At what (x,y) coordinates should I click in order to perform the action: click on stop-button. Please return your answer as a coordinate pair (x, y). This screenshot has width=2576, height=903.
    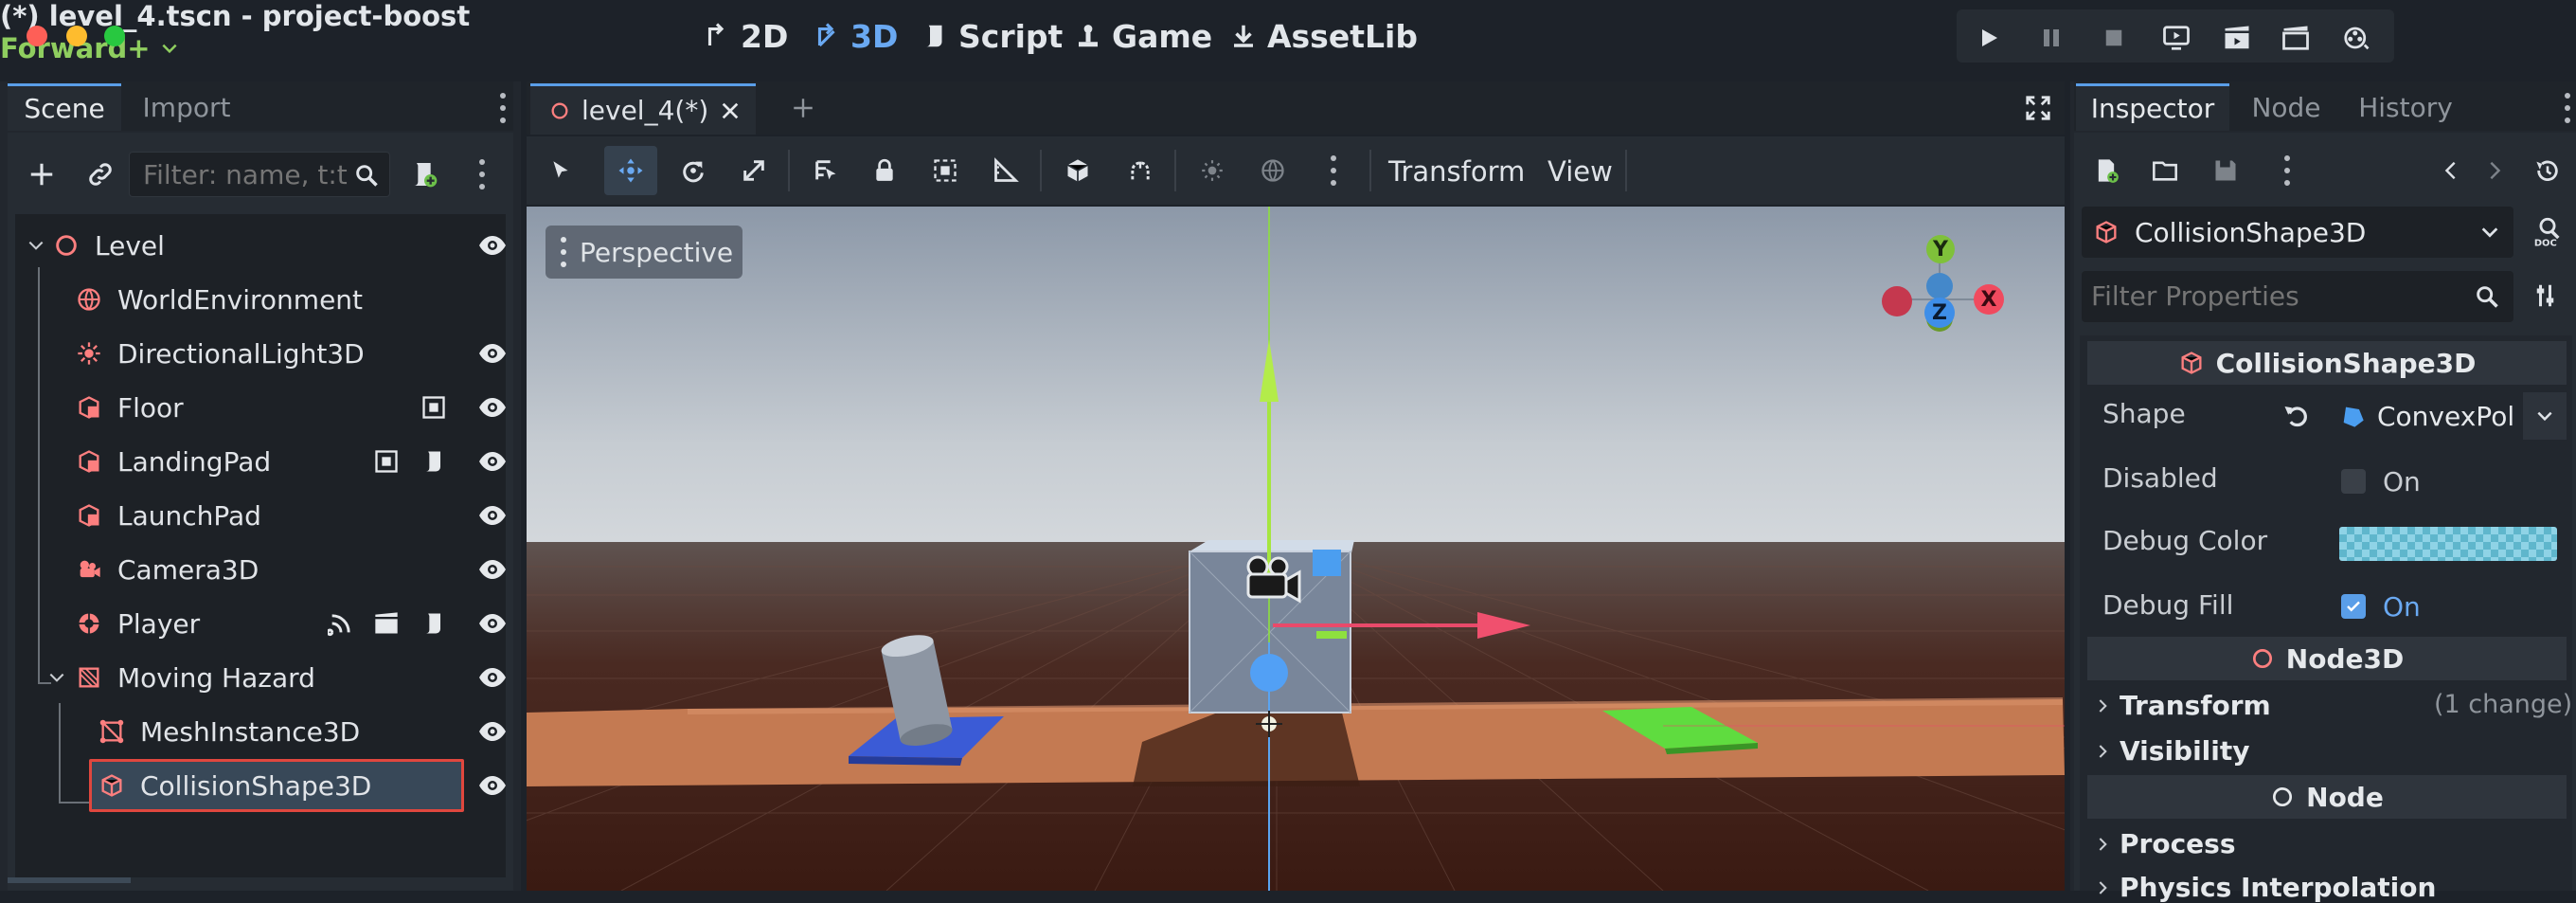
    Looking at the image, I should click on (2114, 38).